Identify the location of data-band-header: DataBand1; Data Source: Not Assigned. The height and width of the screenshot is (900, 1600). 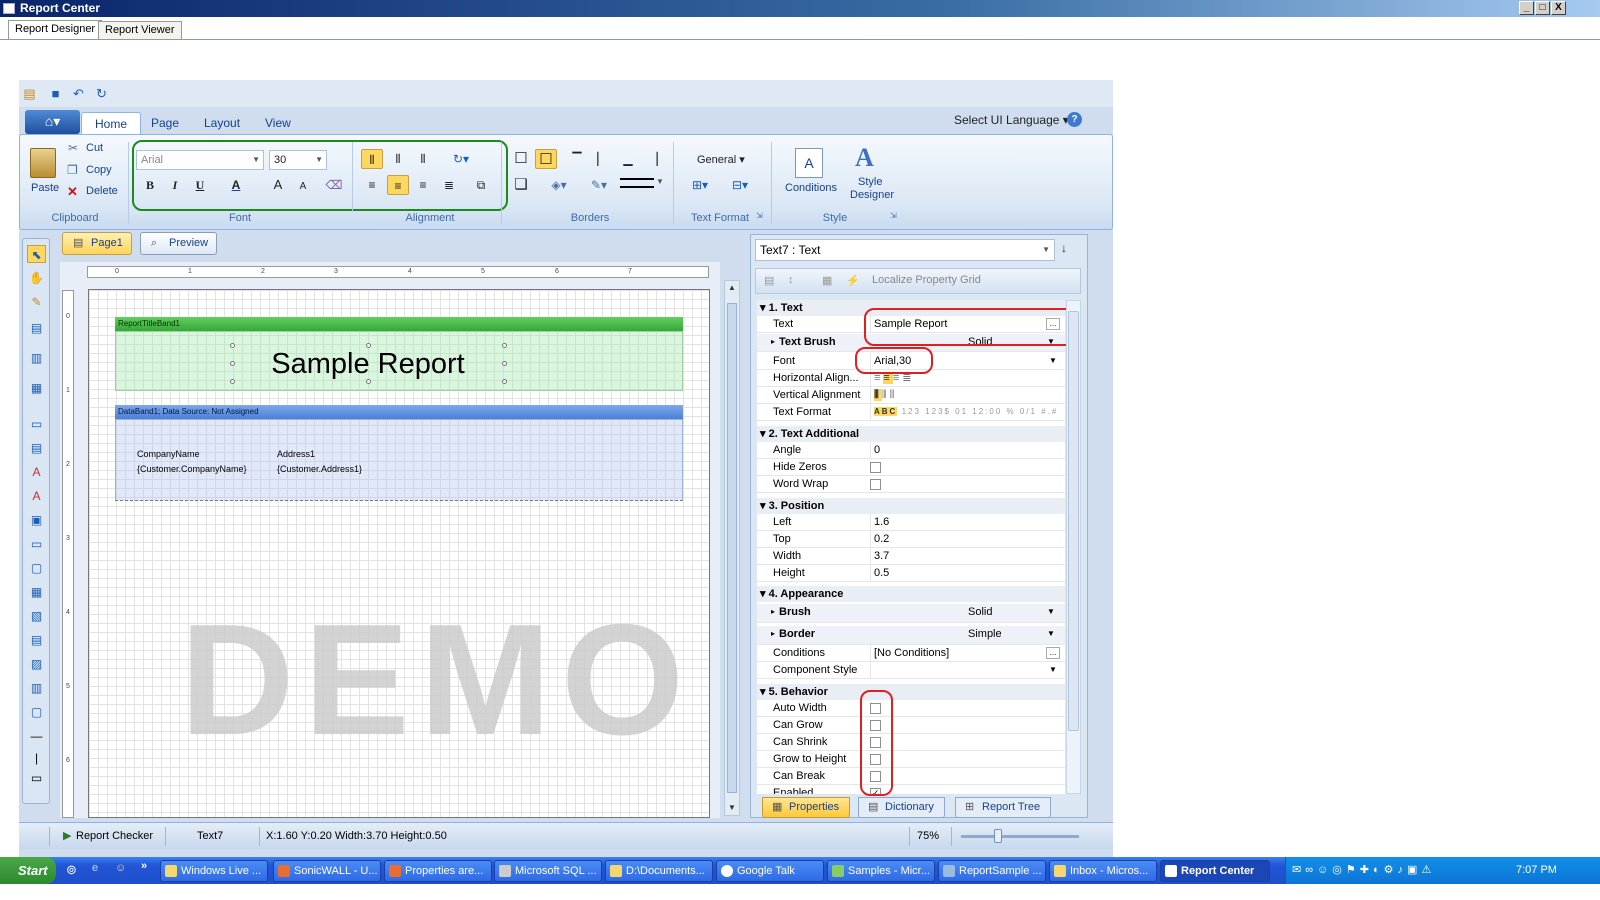
(399, 412).